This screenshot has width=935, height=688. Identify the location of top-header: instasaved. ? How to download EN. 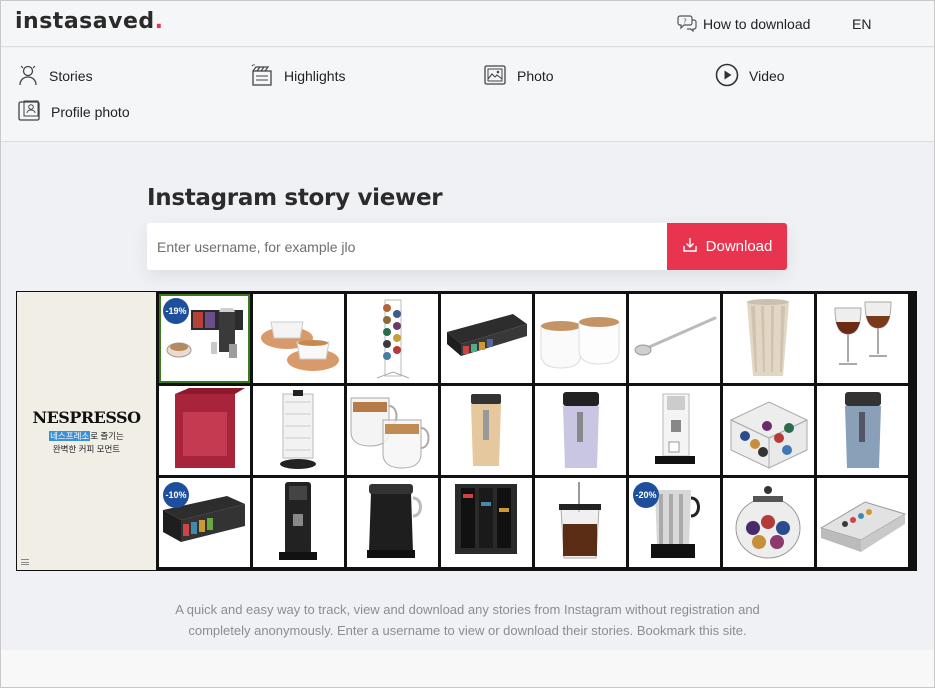
(467, 24).